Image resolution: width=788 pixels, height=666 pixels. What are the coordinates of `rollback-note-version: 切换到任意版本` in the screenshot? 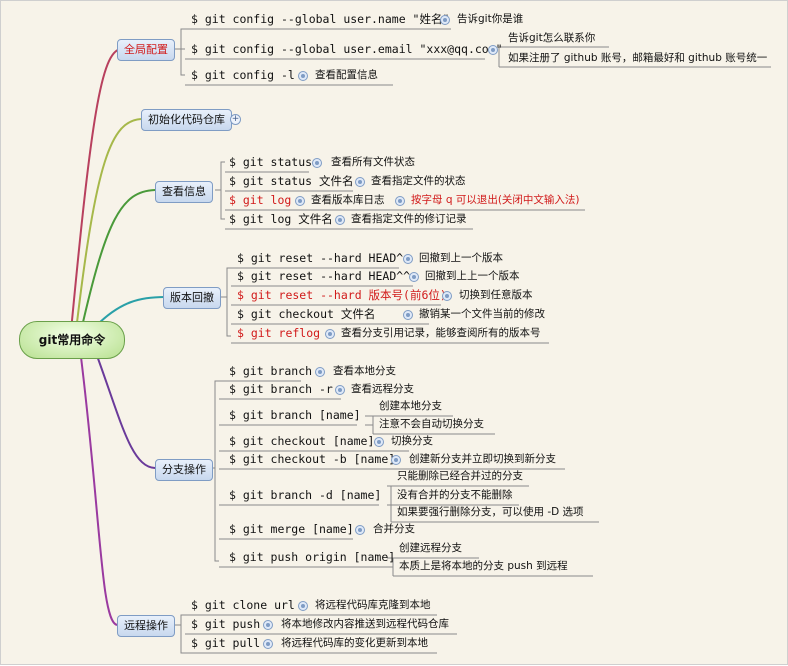 It's located at (496, 295).